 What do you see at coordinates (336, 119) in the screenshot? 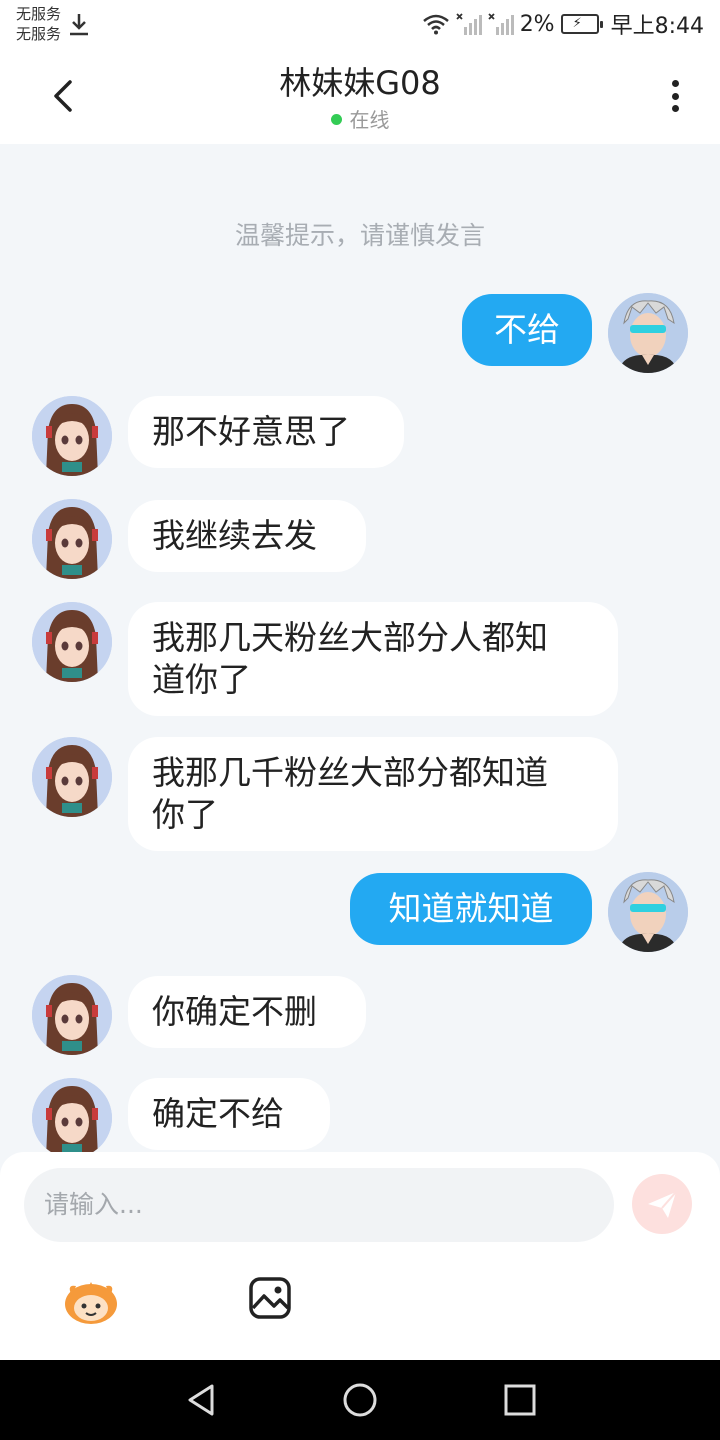
I see `online-dot-icon` at bounding box center [336, 119].